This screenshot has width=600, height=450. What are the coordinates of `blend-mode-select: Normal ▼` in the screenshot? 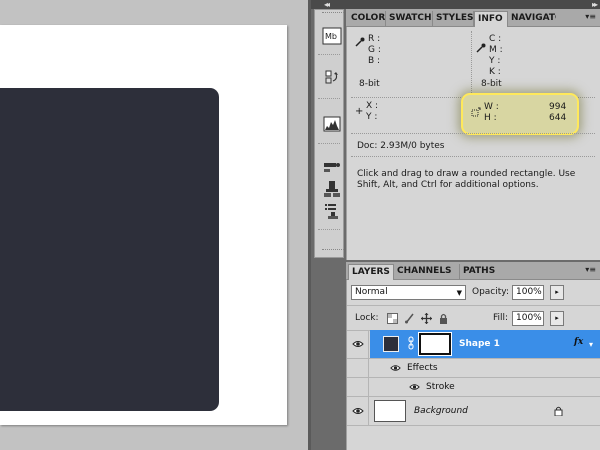 It's located at (408, 292).